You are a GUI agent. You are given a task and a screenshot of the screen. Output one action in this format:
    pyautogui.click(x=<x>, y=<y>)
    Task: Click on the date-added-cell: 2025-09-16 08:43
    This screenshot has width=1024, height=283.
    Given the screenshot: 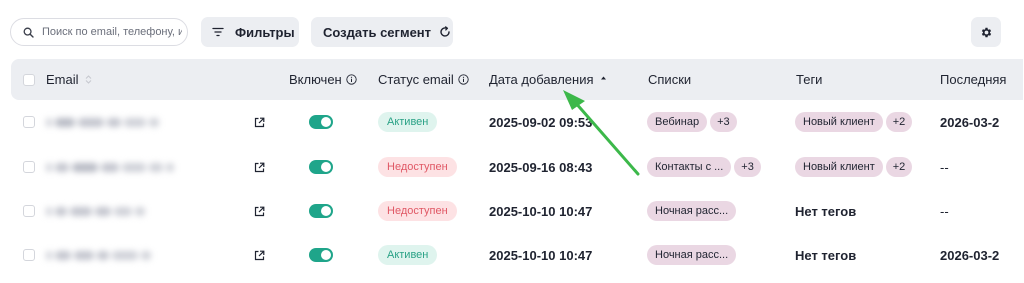 What is the action you would take?
    pyautogui.click(x=541, y=167)
    